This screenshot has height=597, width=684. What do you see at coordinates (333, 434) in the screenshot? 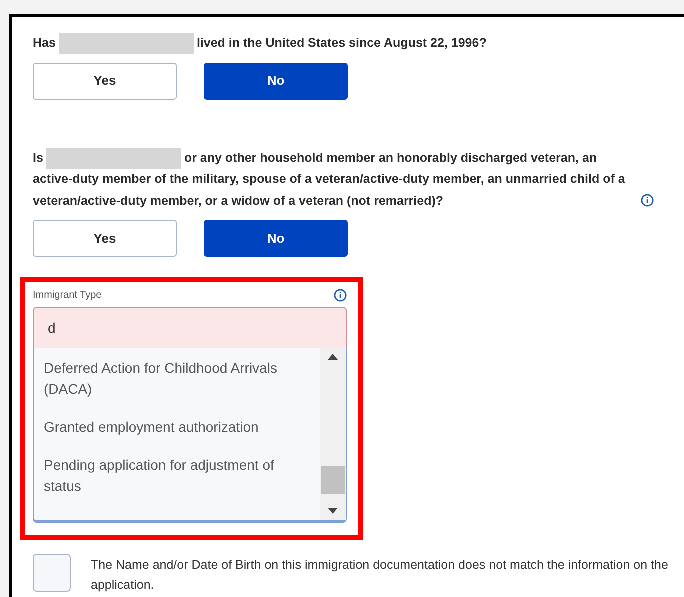
I see `scrollbar` at bounding box center [333, 434].